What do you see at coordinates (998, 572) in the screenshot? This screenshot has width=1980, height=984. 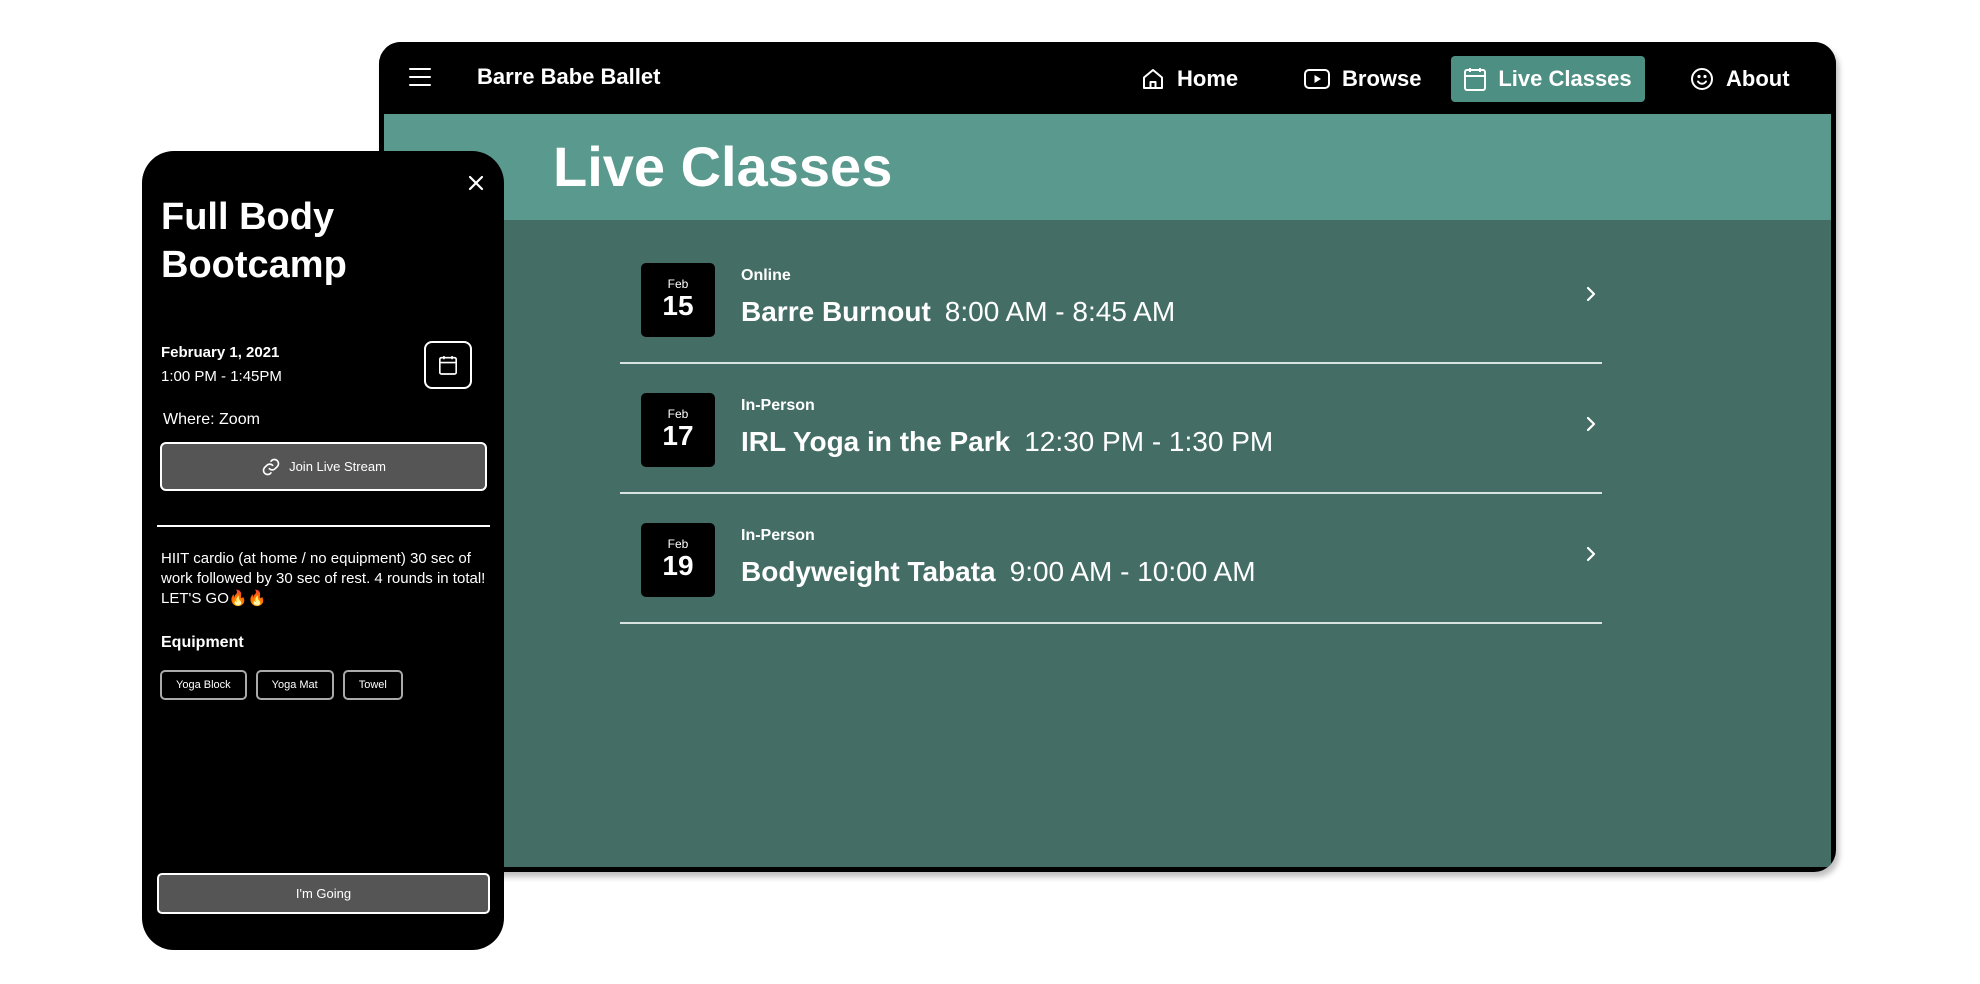 I see `class-name: Bodyweight Tabata 9:00 AM - 10:00 AM` at bounding box center [998, 572].